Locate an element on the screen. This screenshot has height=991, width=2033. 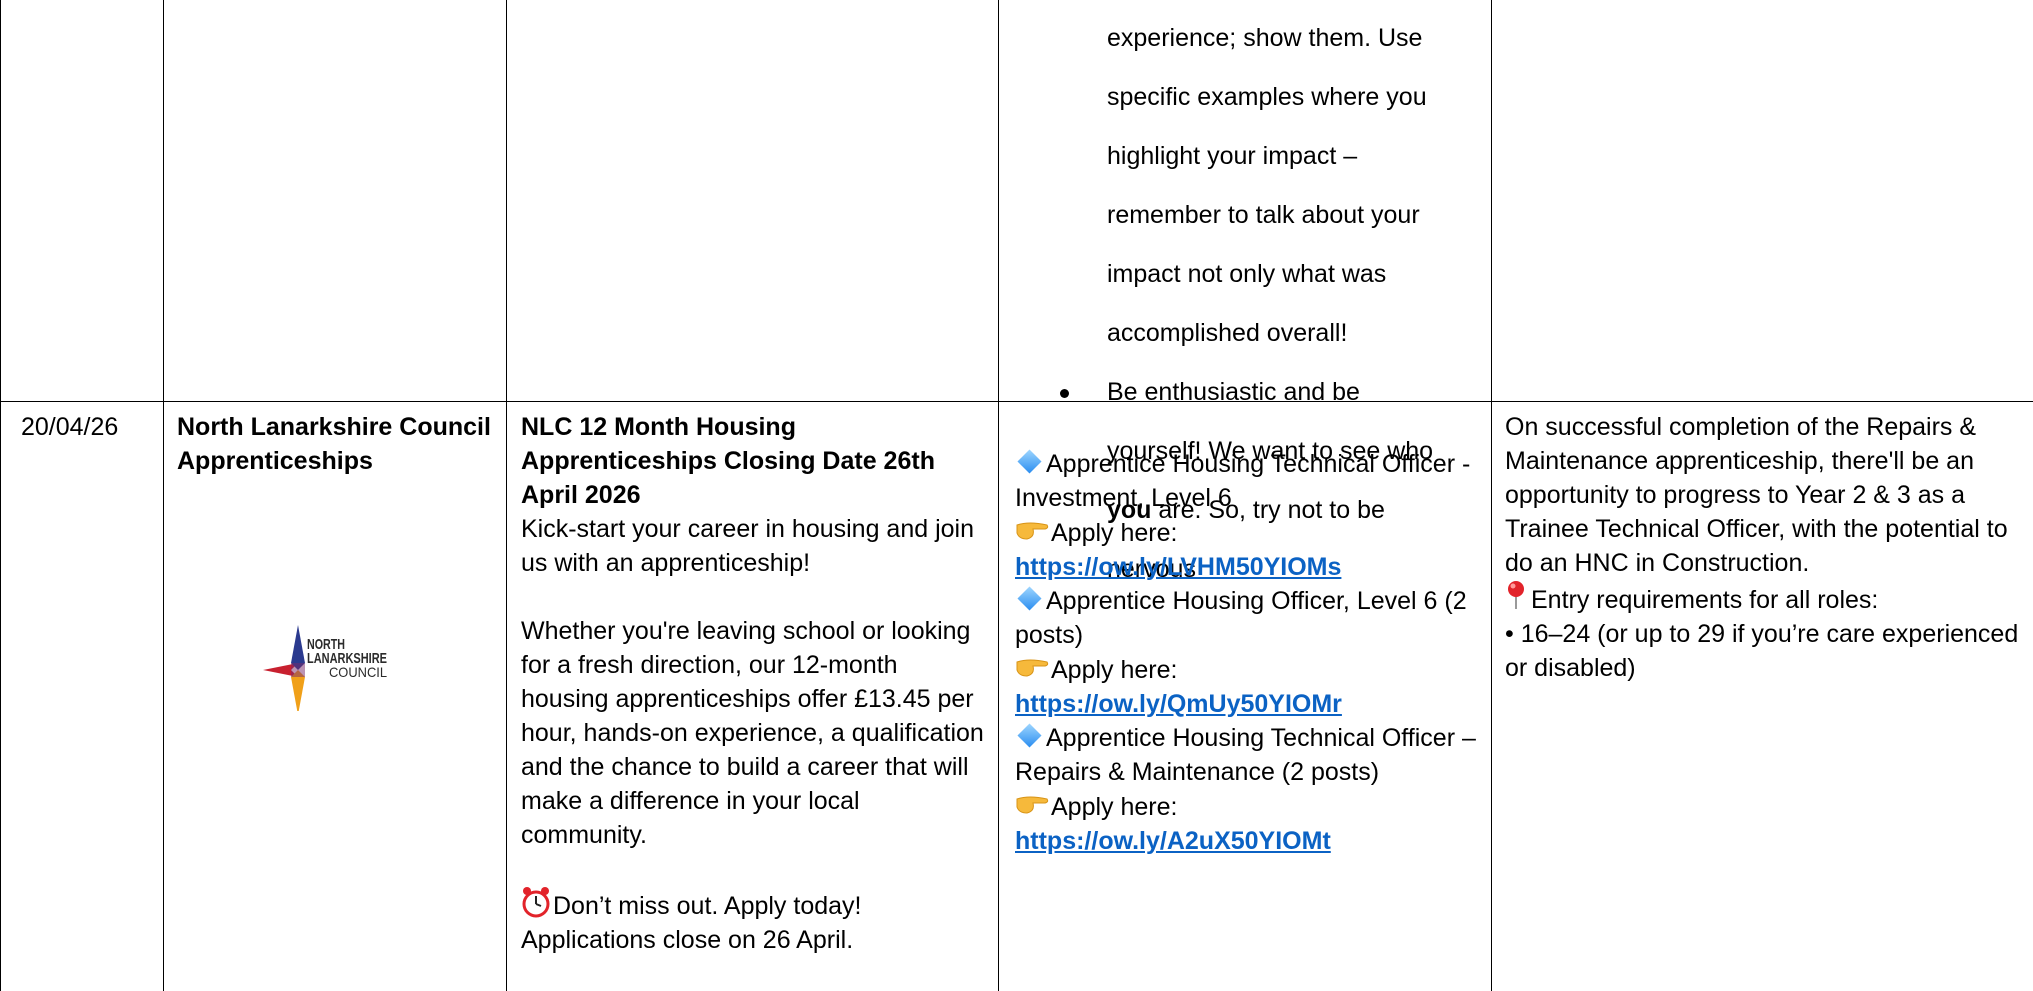
table-border-left is located at coordinates (0, 495).